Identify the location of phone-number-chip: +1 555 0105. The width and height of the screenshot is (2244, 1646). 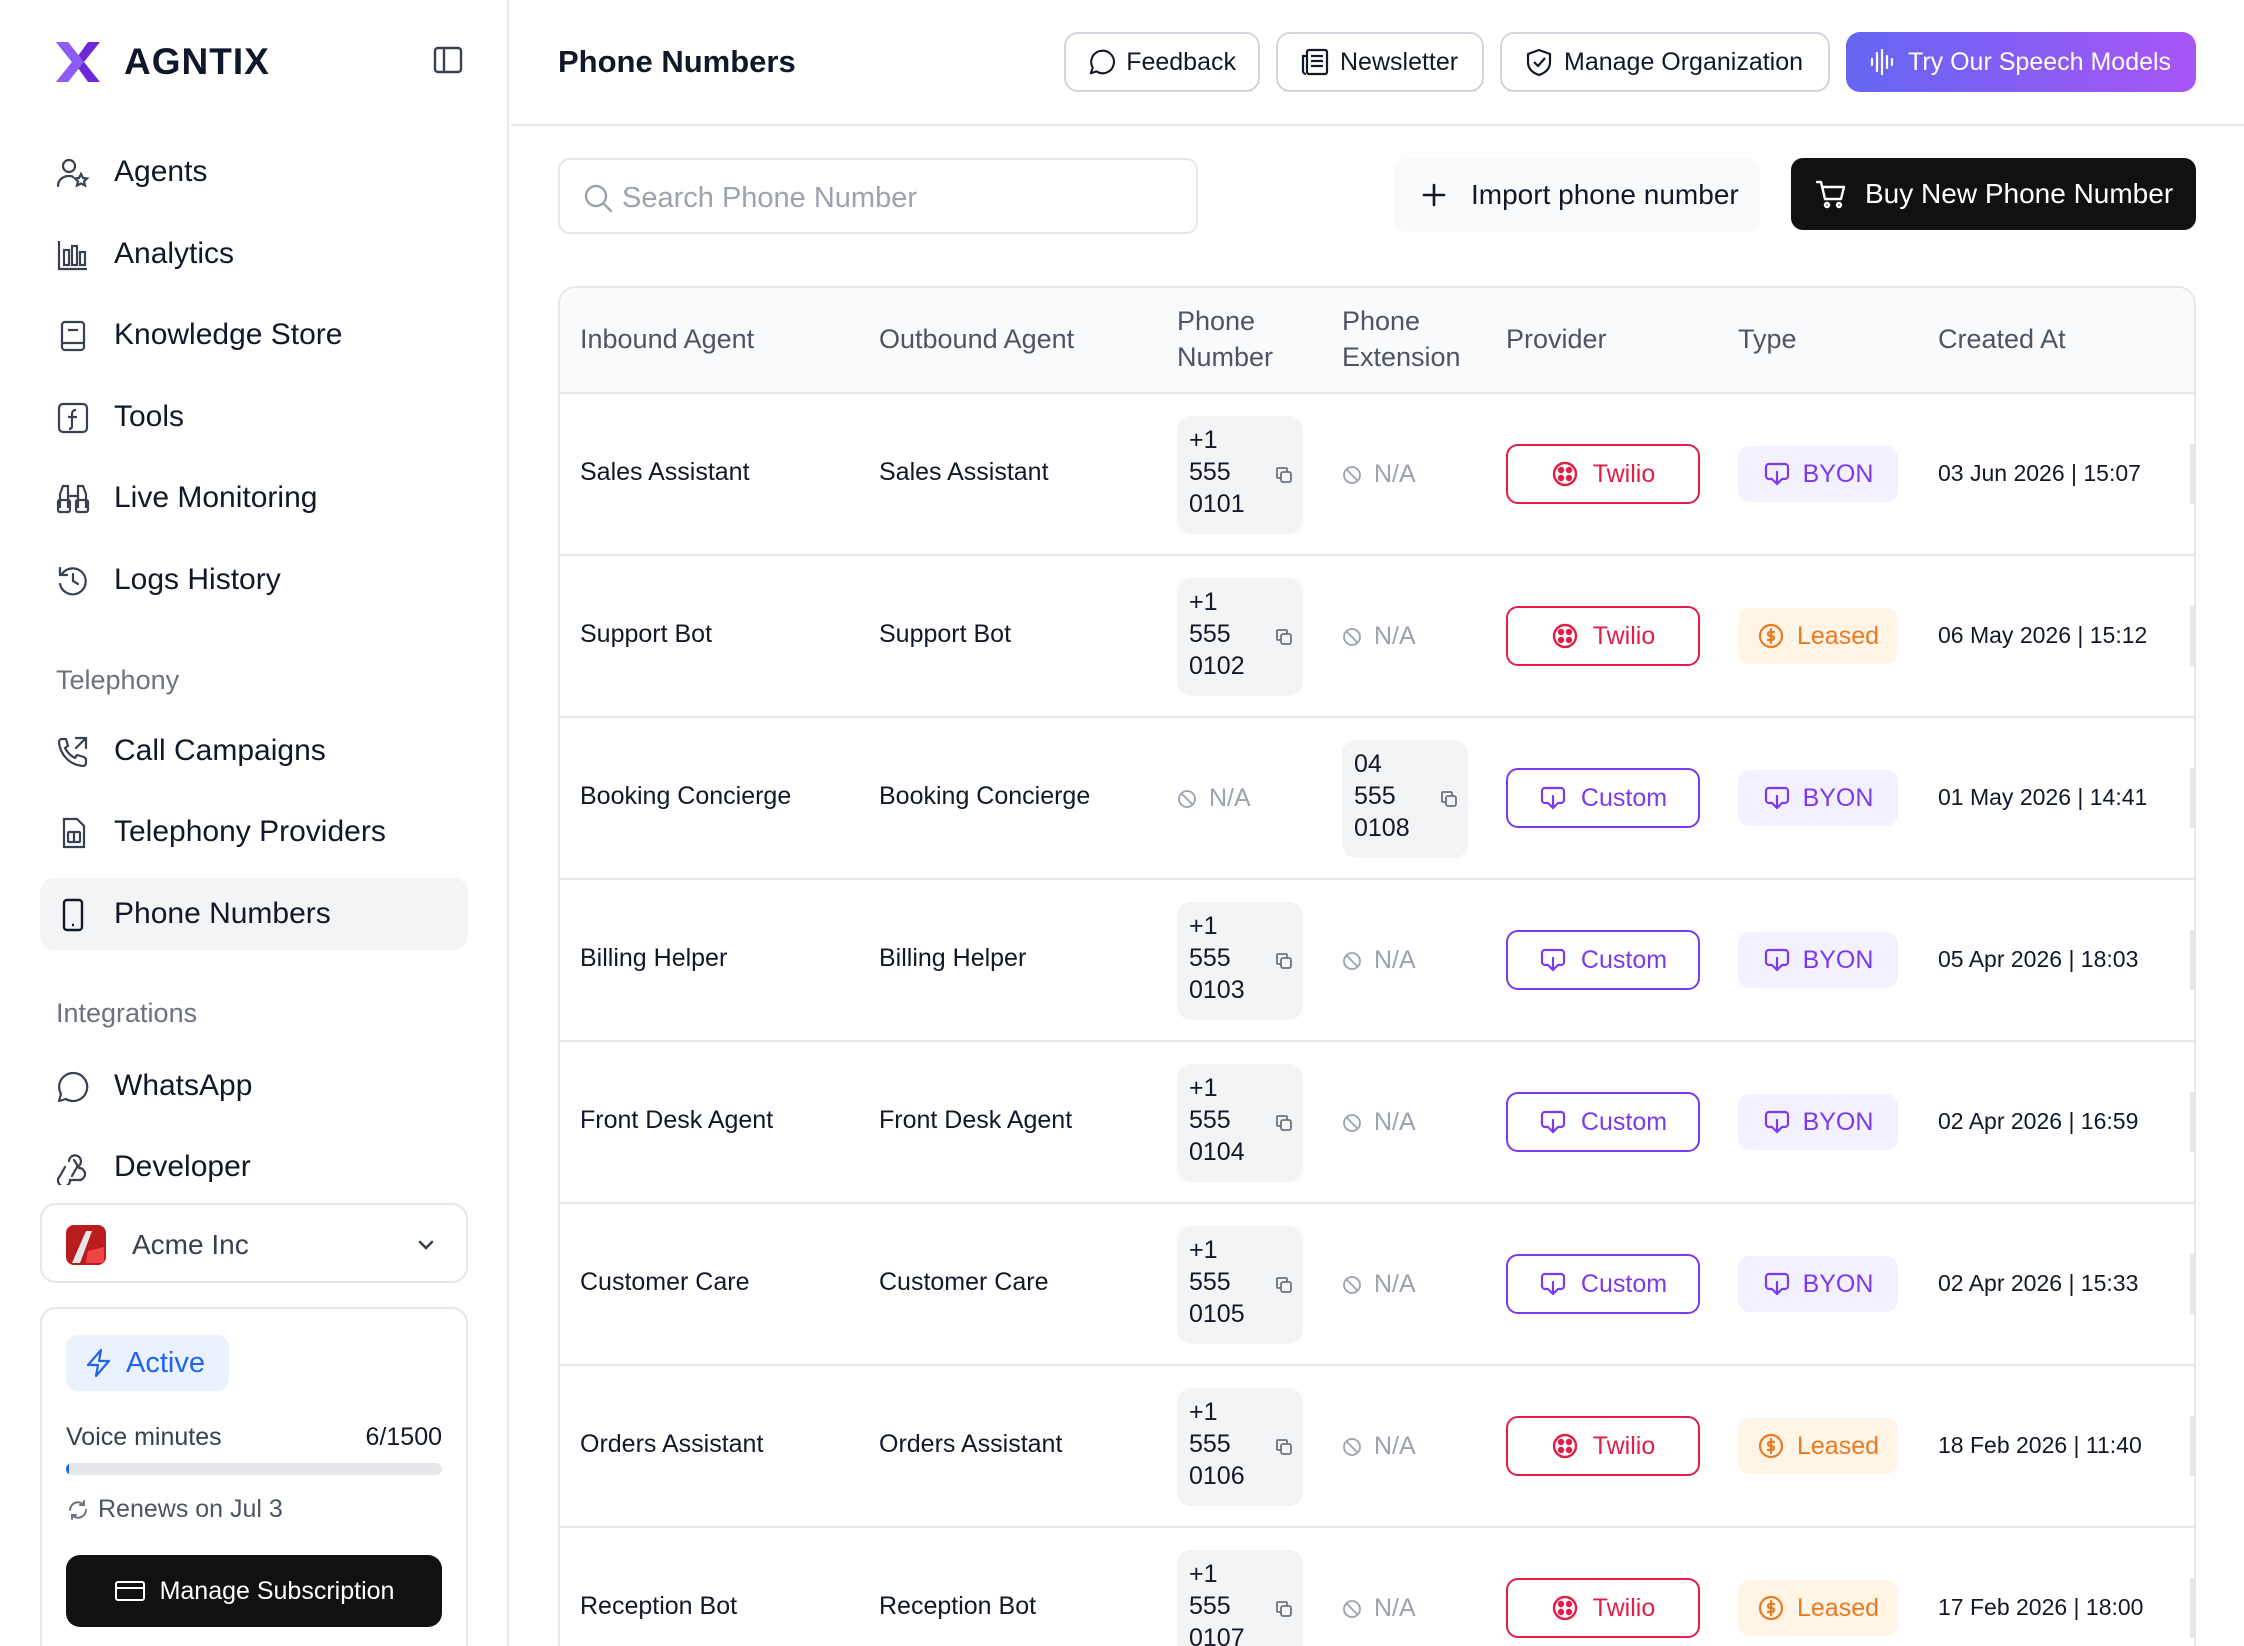
(1240, 1285).